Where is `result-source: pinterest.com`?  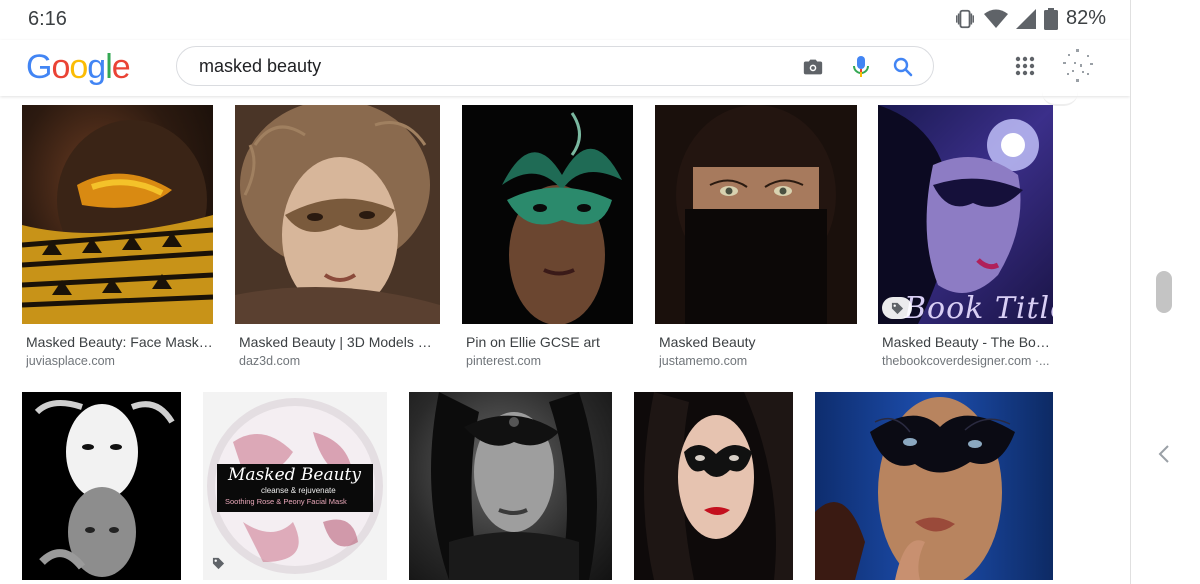
result-source: pinterest.com is located at coordinates (549, 361).